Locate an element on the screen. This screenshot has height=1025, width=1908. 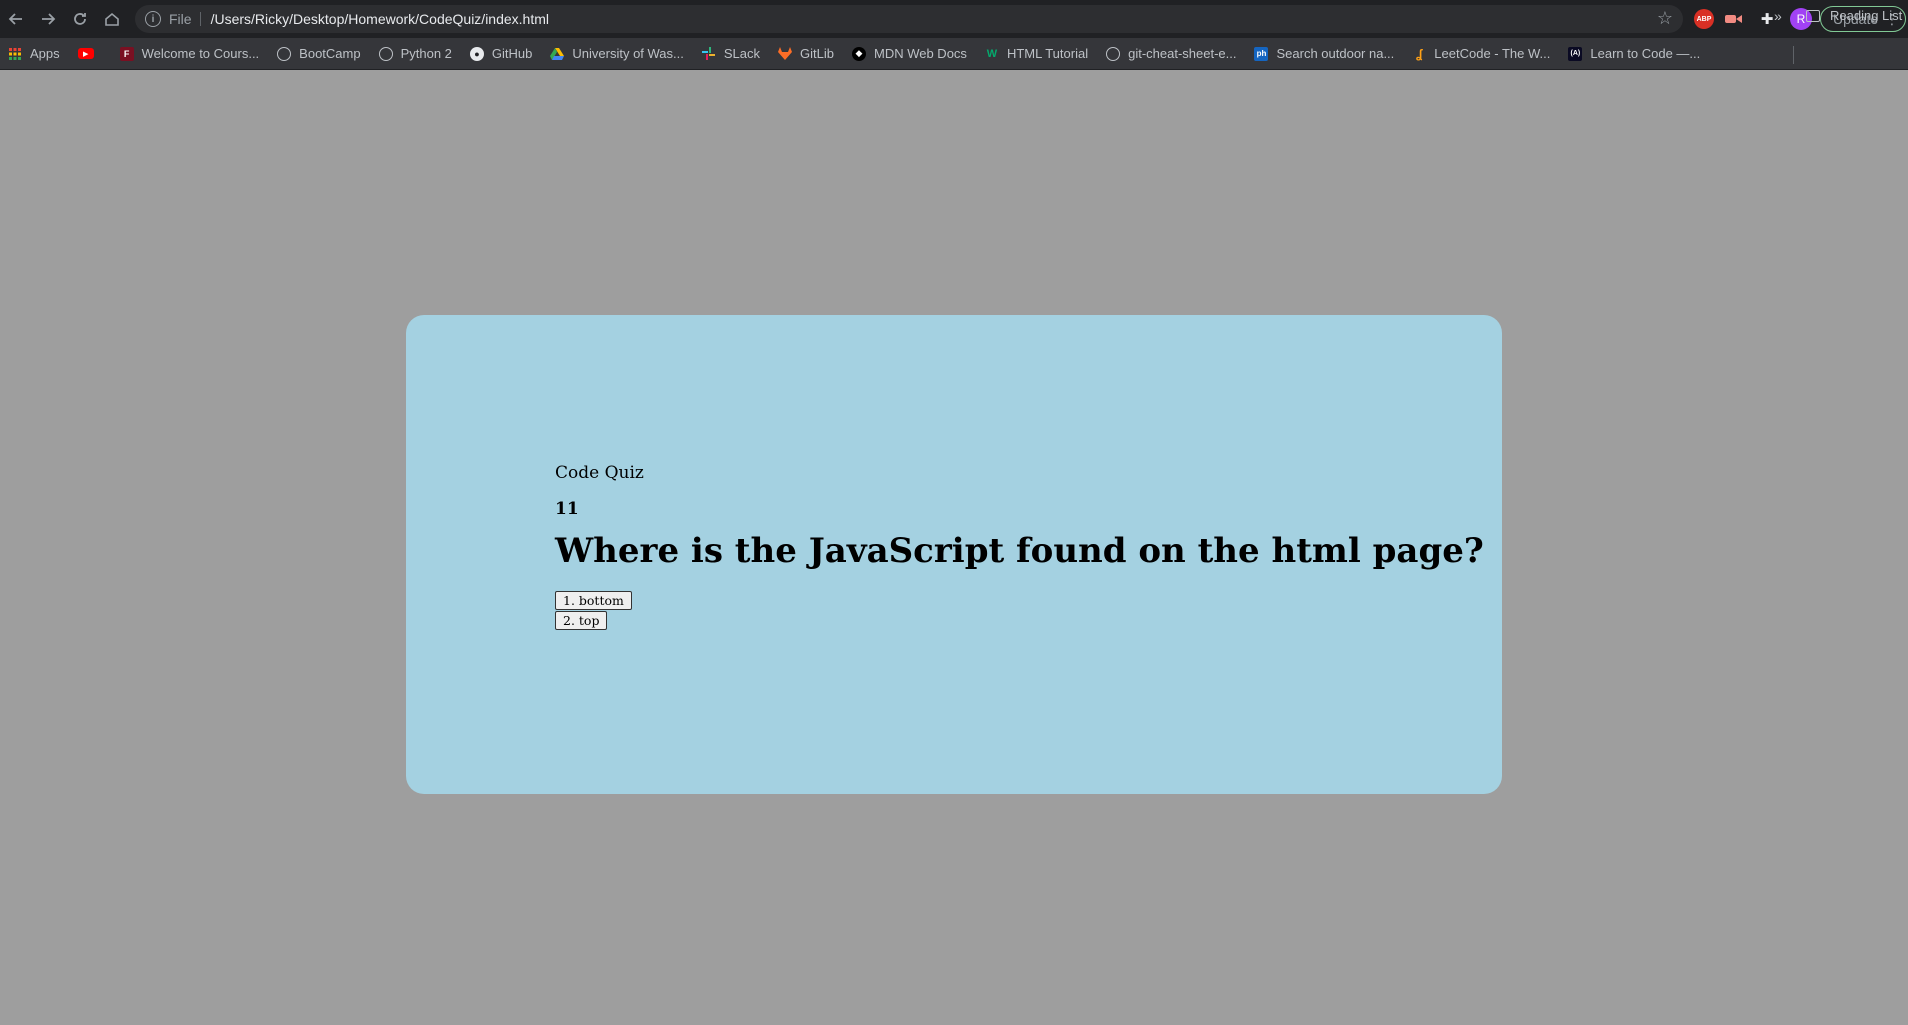
reload-button is located at coordinates (80, 19).